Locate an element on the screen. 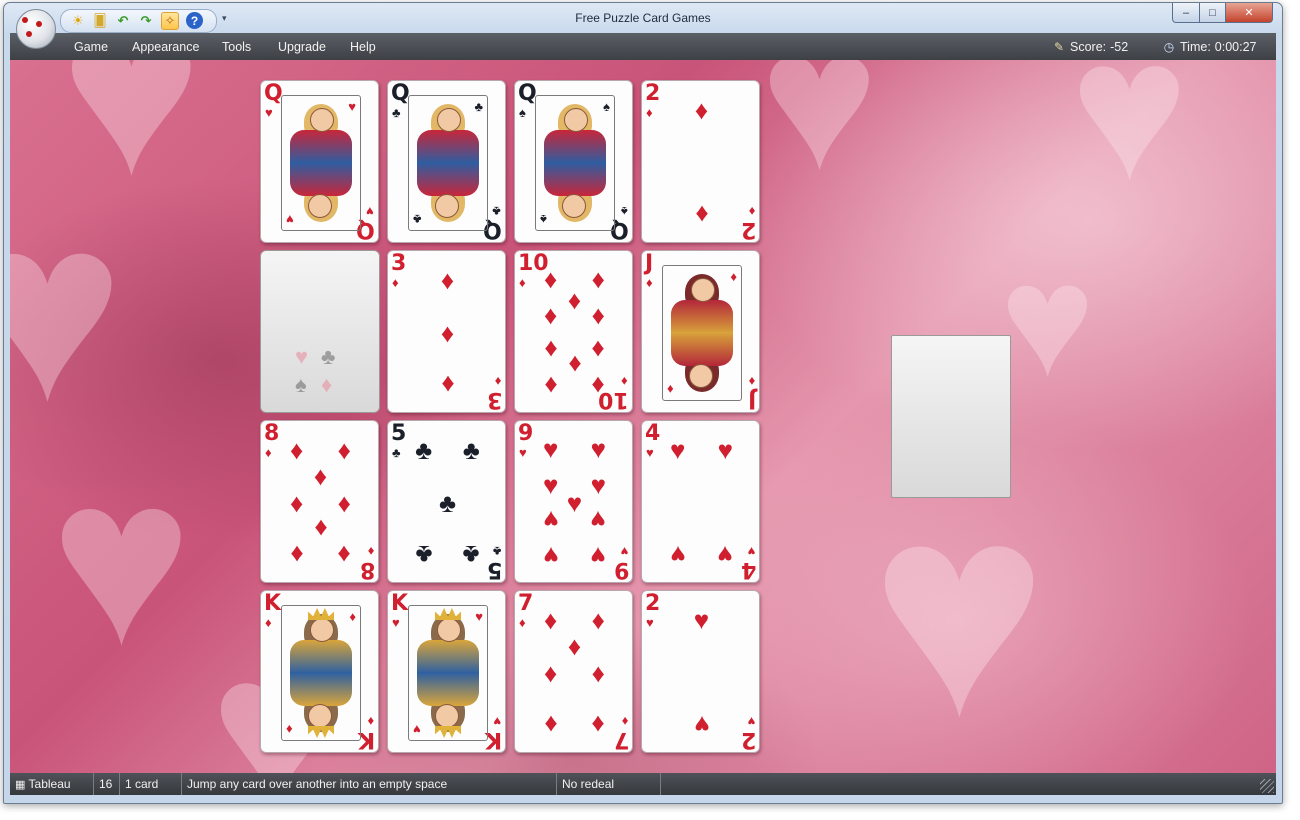 Image resolution: width=1300 pixels, height=820 pixels. menu-tools: Tools is located at coordinates (236, 47).